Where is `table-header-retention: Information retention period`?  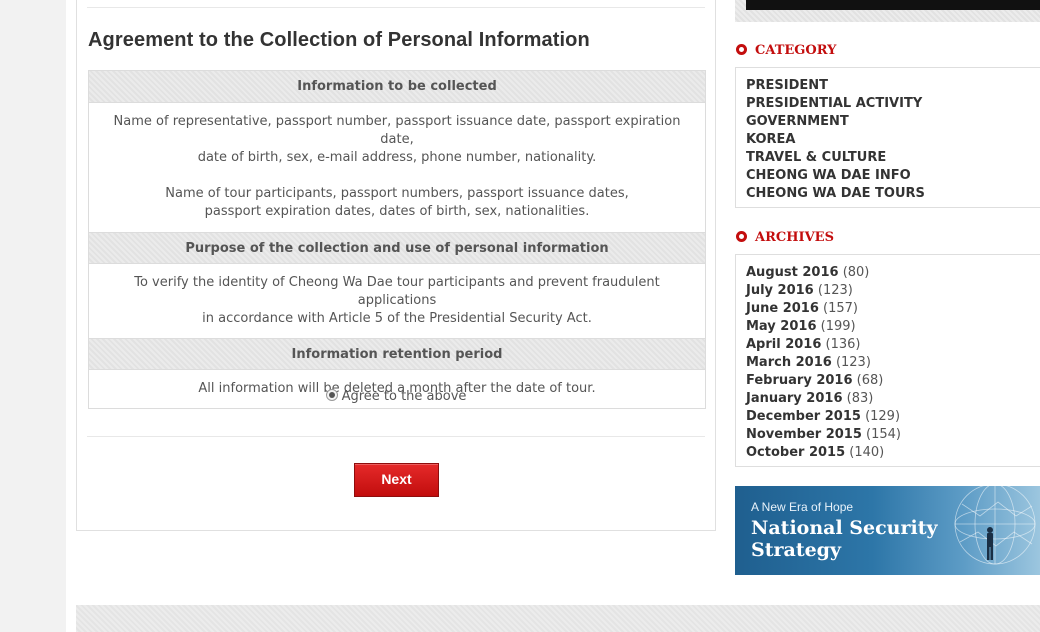
table-header-retention: Information retention period is located at coordinates (397, 354).